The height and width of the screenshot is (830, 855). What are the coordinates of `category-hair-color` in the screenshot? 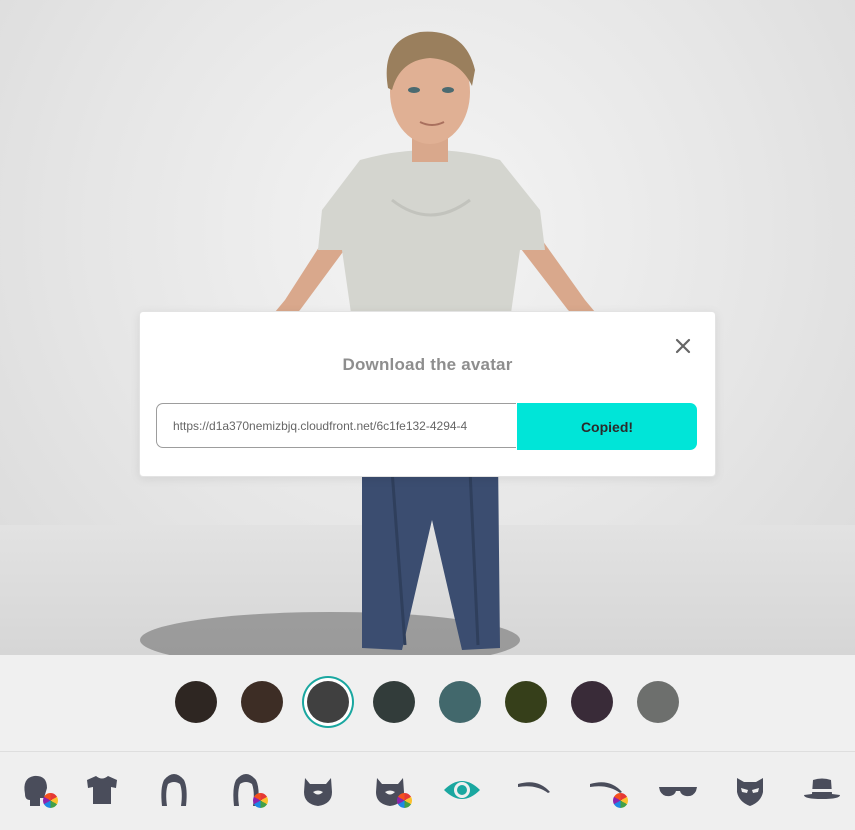 It's located at (246, 790).